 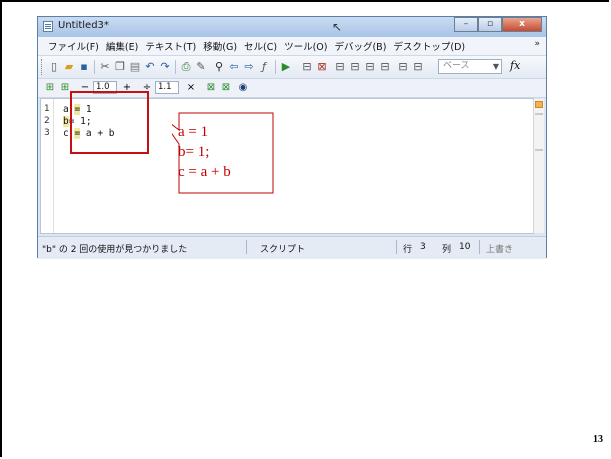 I want to click on close-button: x, so click(x=522, y=24).